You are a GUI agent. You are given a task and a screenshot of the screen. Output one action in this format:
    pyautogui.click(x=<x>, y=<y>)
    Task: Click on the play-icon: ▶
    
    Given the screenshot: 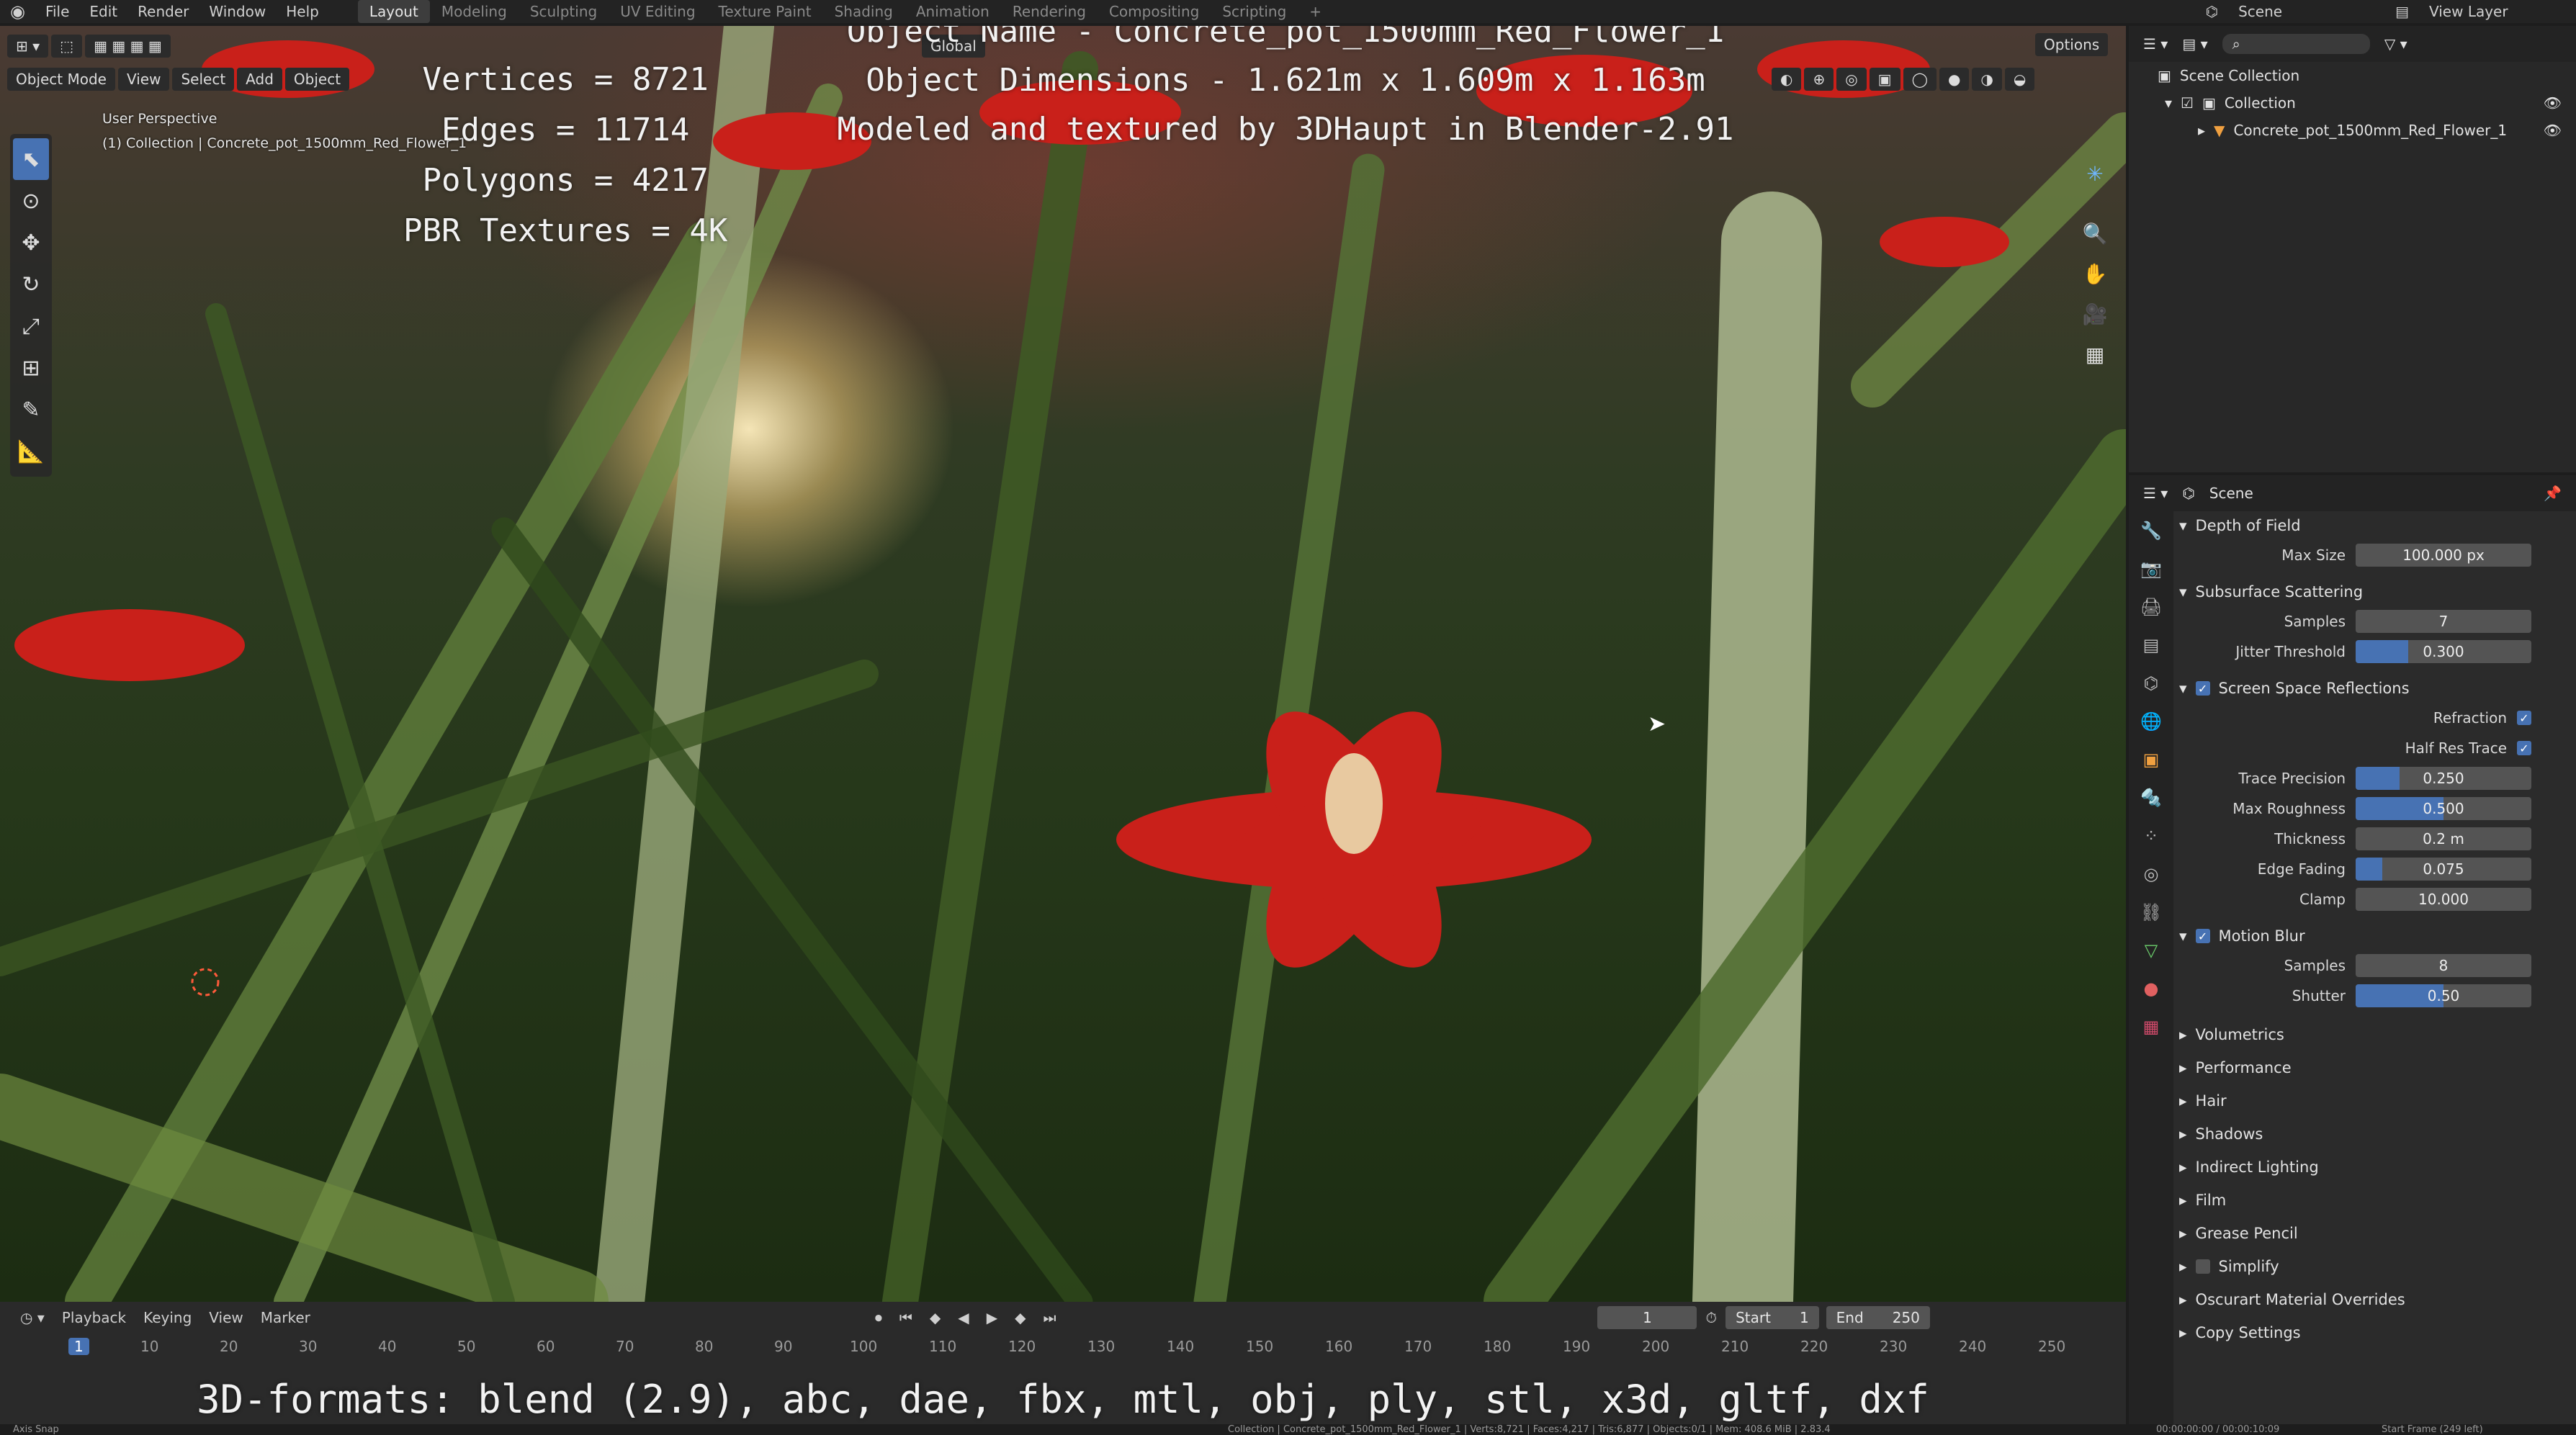 What is the action you would take?
    pyautogui.click(x=992, y=1318)
    